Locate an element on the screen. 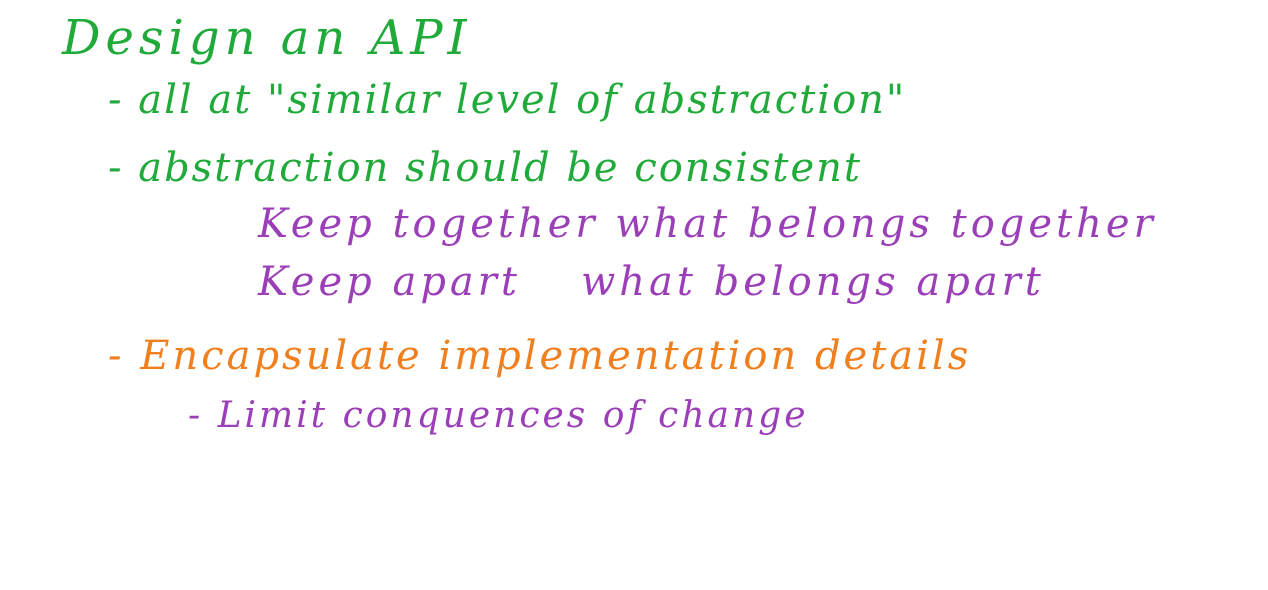 The height and width of the screenshot is (590, 1268). note-sub-keep-together: Keep together what belongs together is located at coordinates (707, 224).